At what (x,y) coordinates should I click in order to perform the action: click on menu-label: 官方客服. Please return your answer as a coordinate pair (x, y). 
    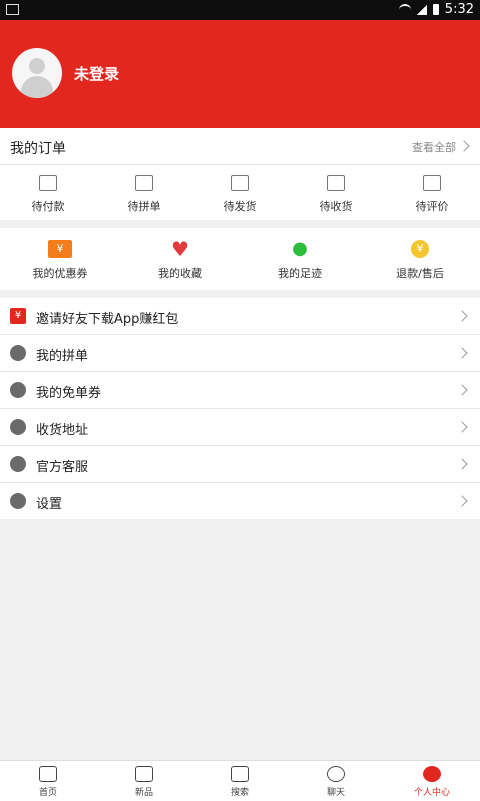
    Looking at the image, I should click on (62, 467).